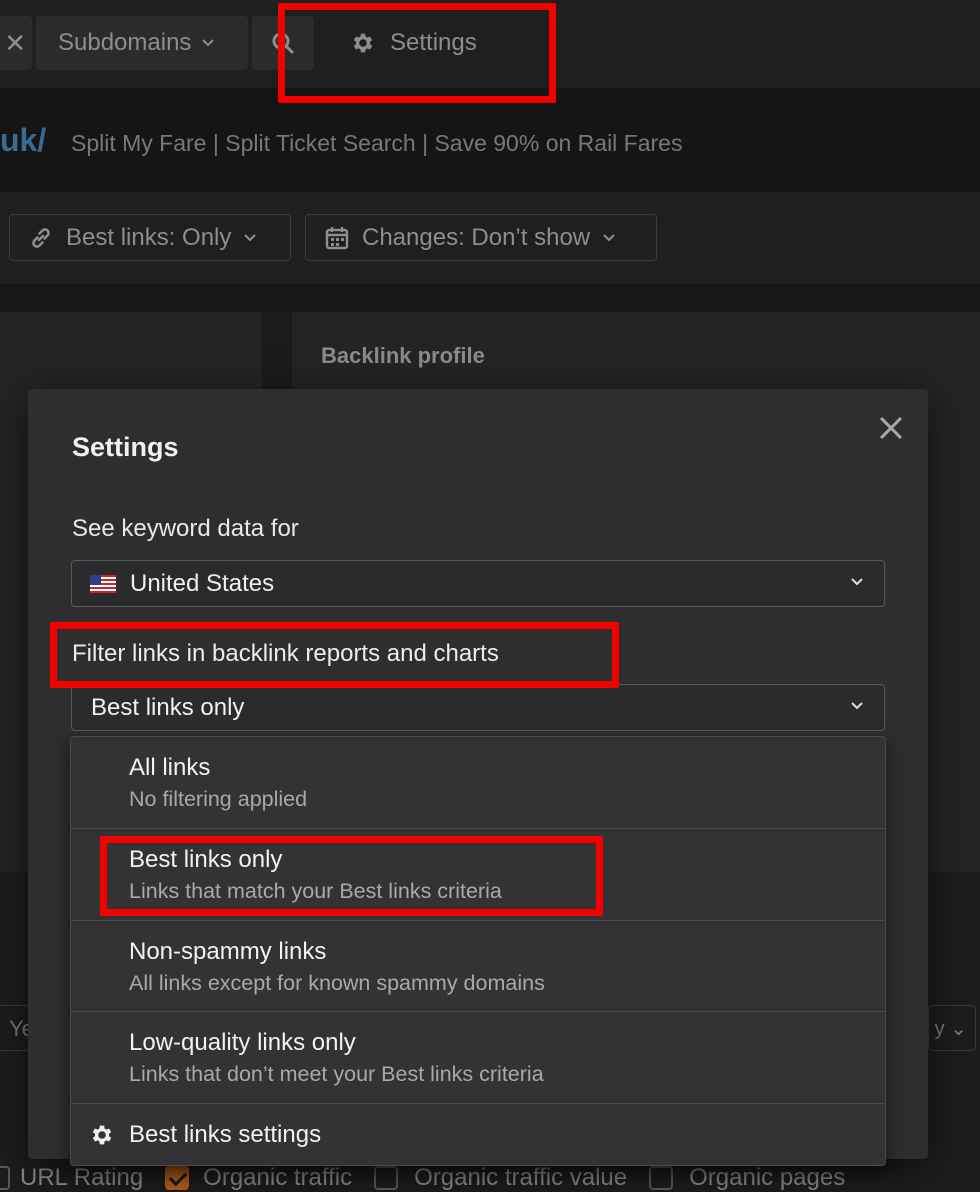 The image size is (980, 1192). I want to click on url-rating-label: URL Rating, so click(82, 1177).